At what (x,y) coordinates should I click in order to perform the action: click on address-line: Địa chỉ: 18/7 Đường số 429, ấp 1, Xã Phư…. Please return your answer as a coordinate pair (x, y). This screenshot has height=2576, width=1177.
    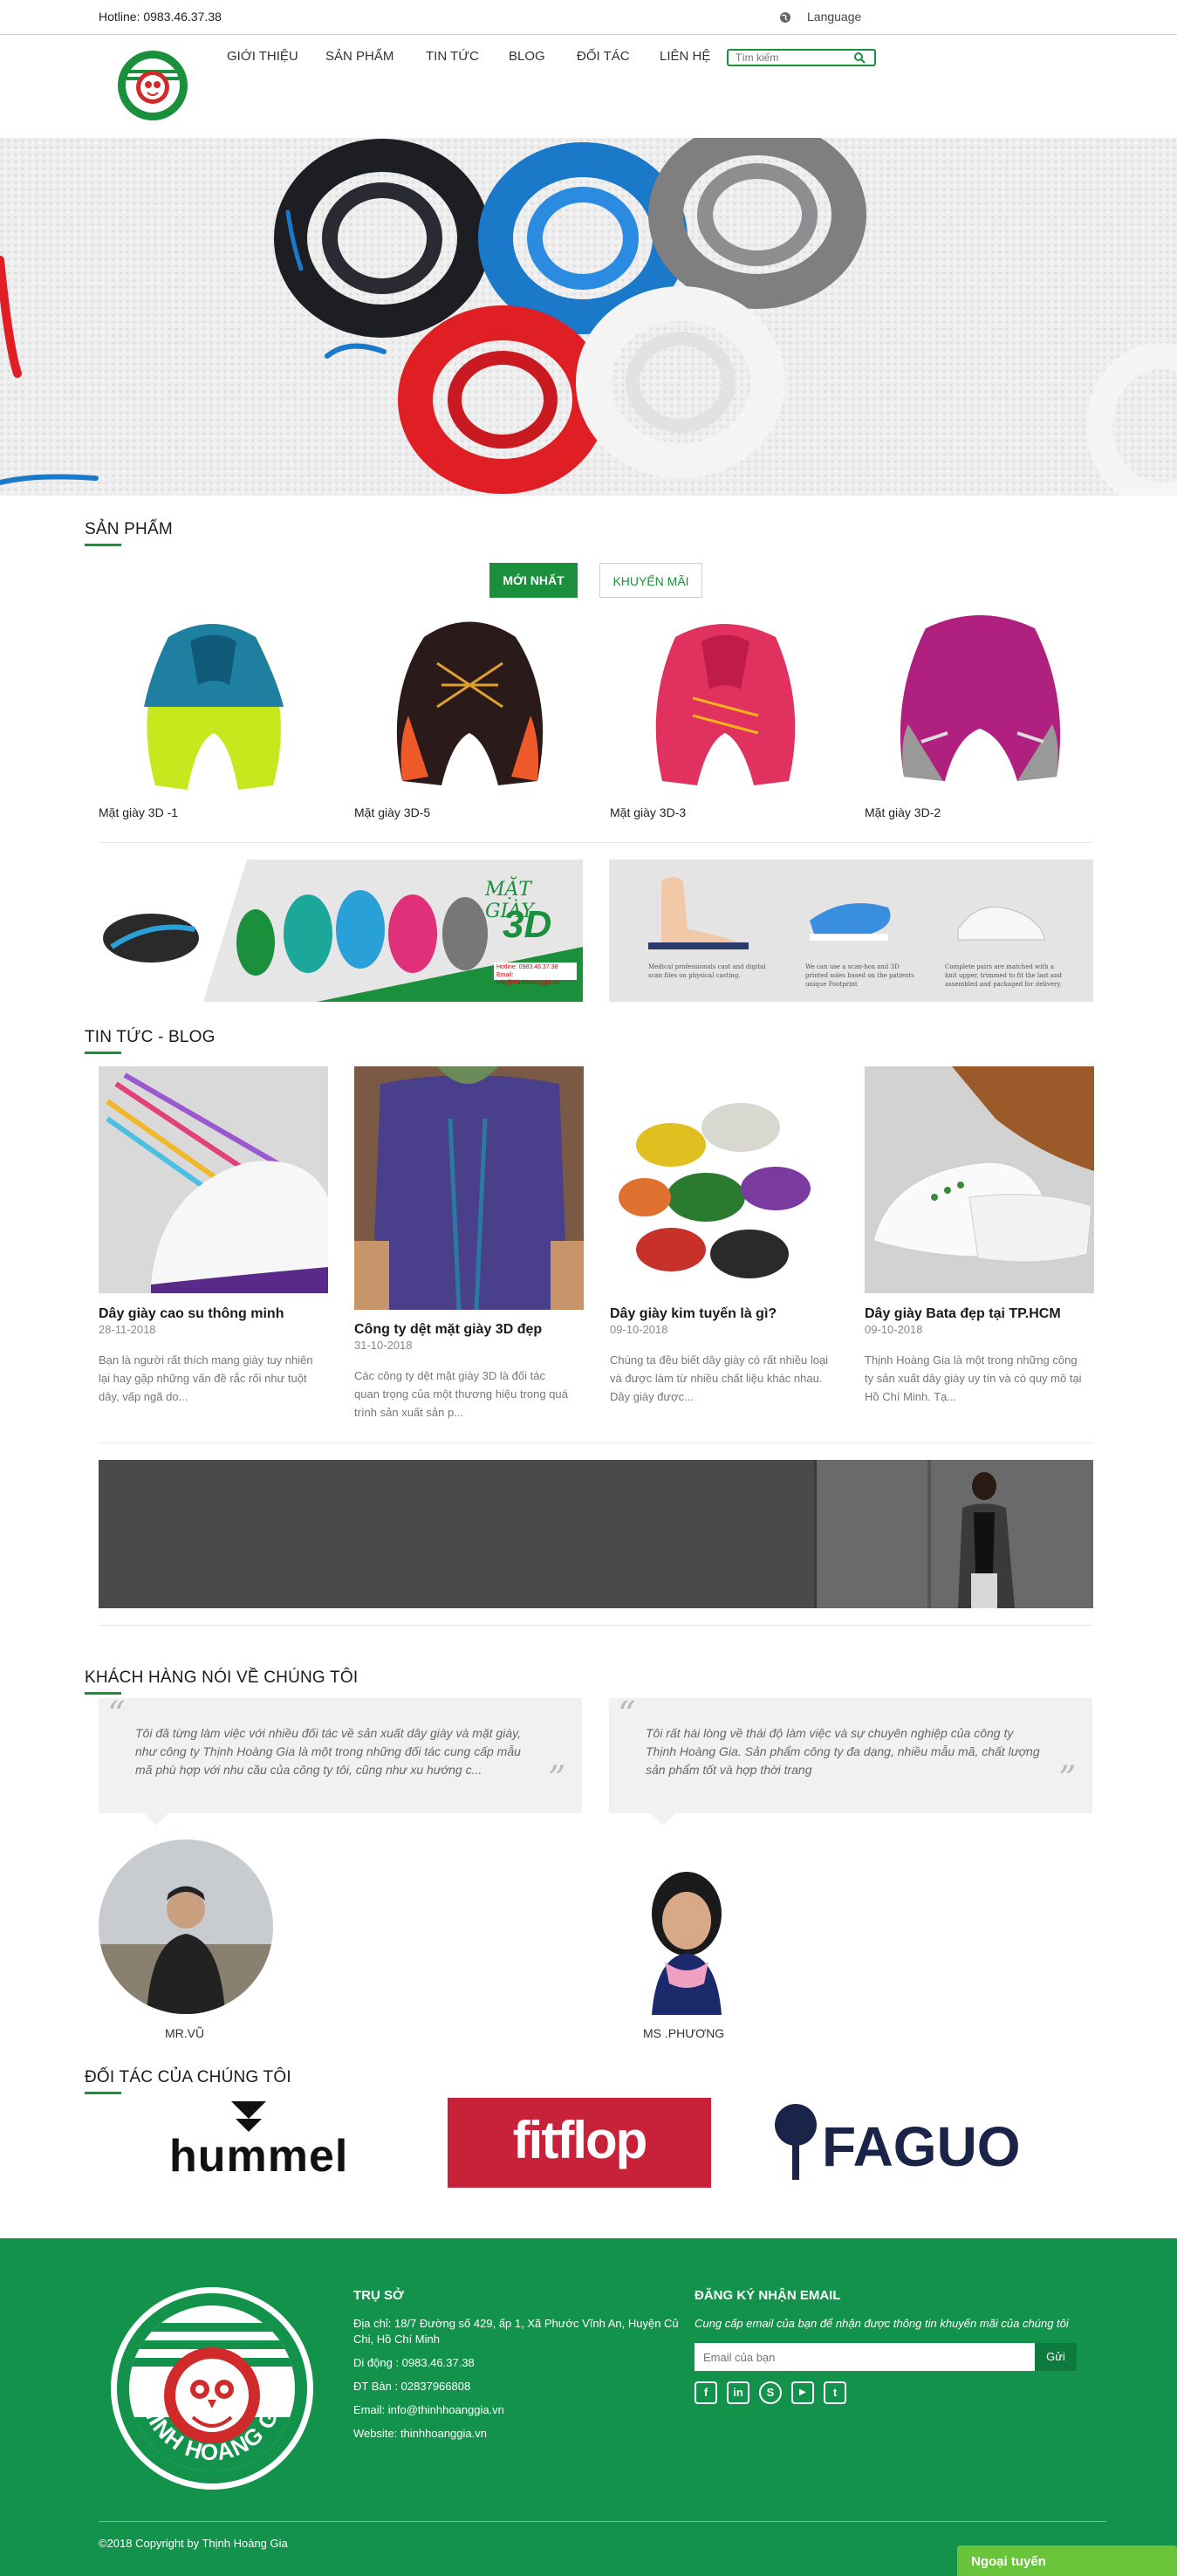
    Looking at the image, I should click on (516, 2324).